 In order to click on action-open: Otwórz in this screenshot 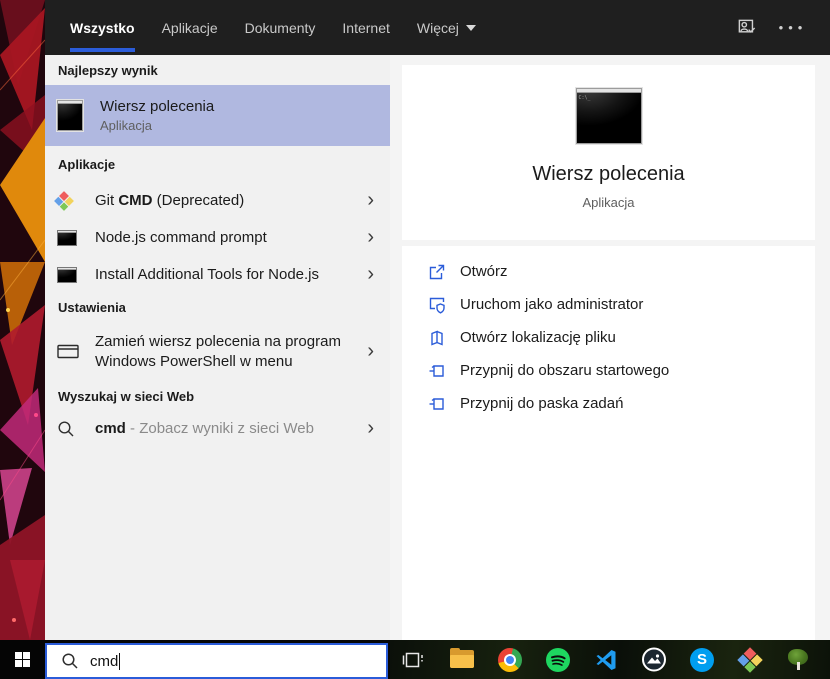, I will do `click(608, 271)`.